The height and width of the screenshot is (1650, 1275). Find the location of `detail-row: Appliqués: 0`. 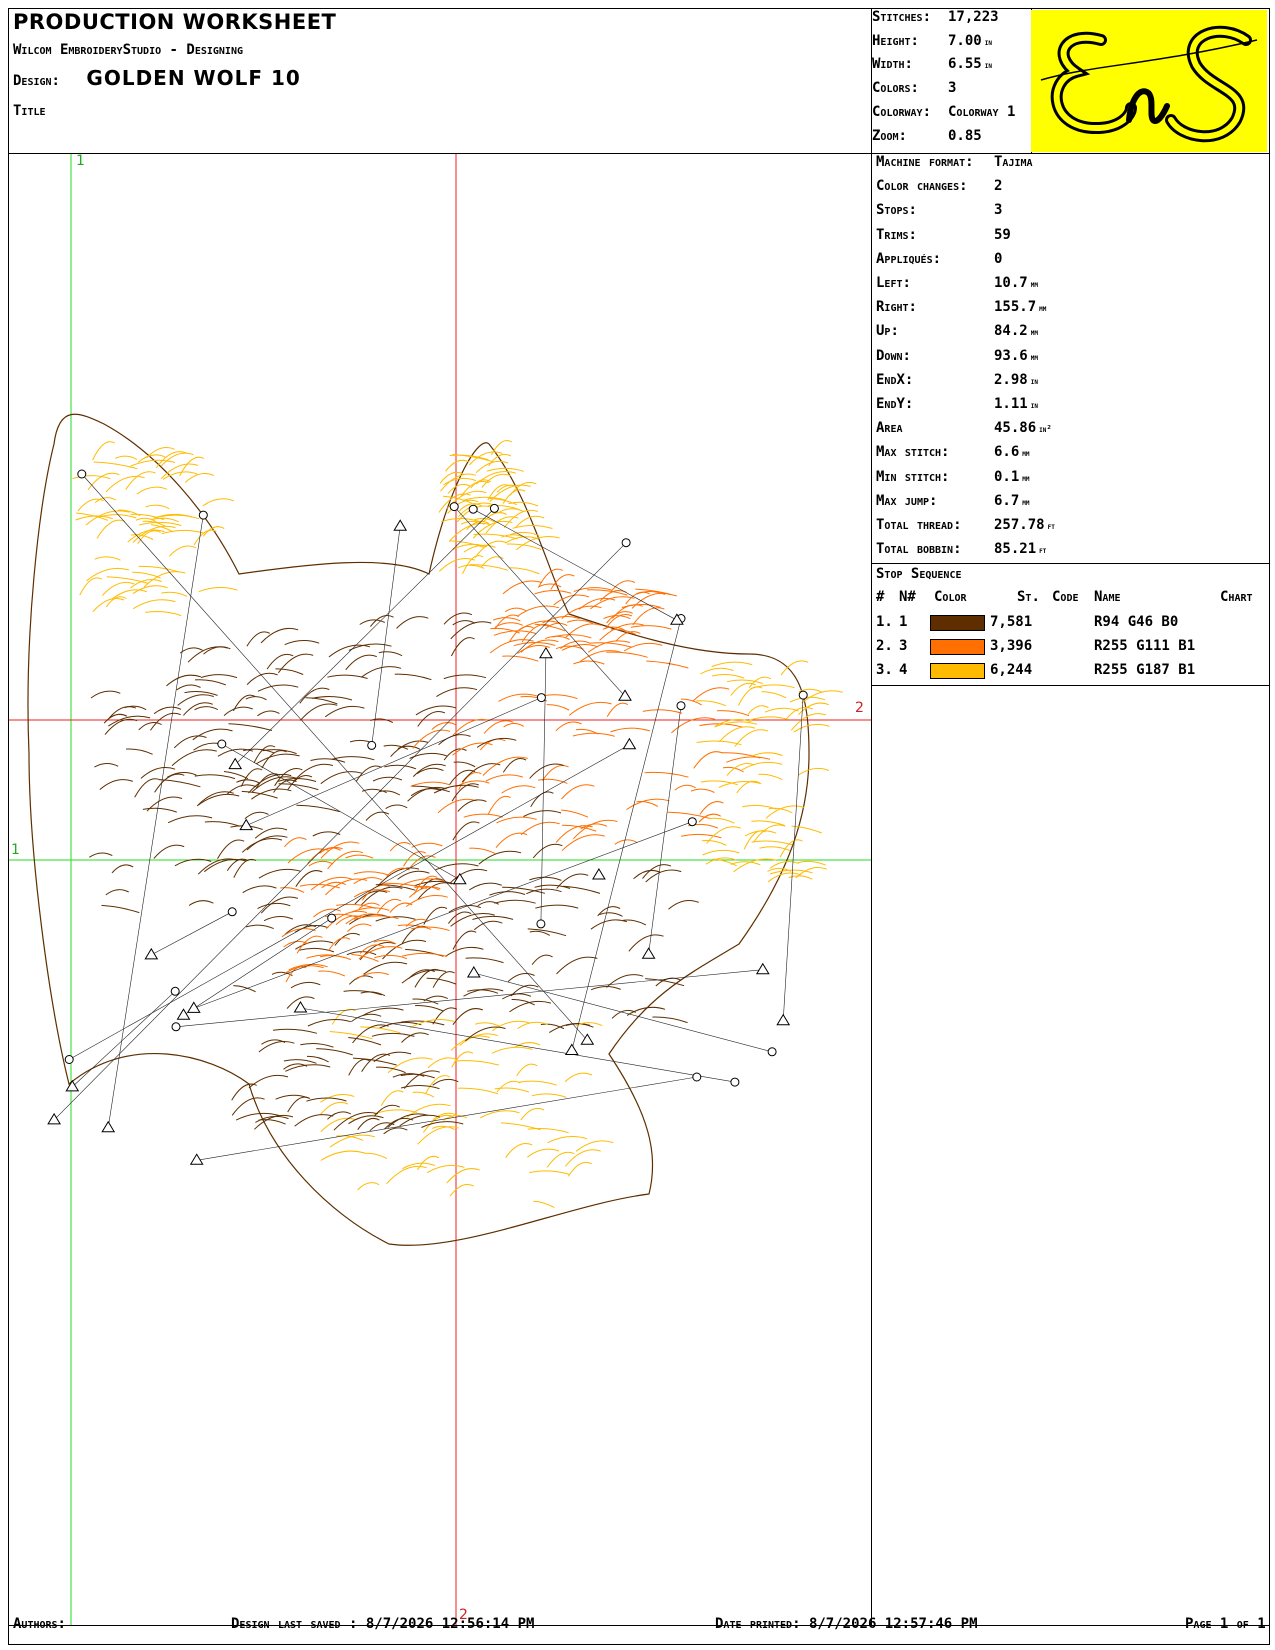

detail-row: Appliqués: 0 is located at coordinates (939, 258).